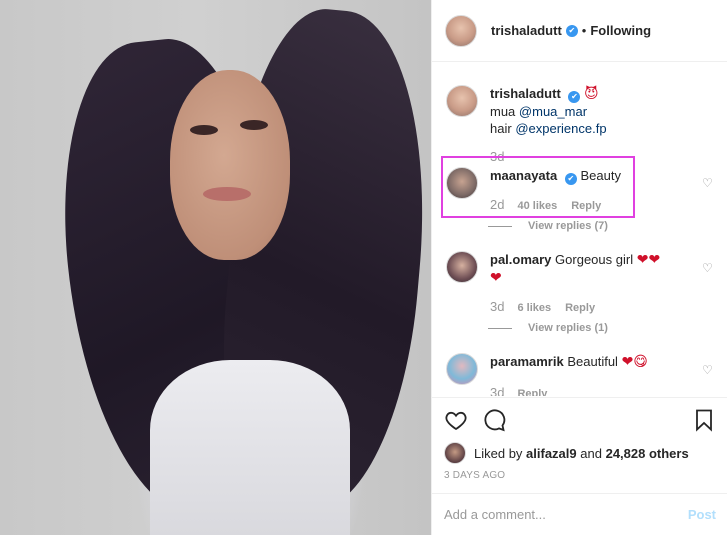  I want to click on photo-face, so click(230, 165).